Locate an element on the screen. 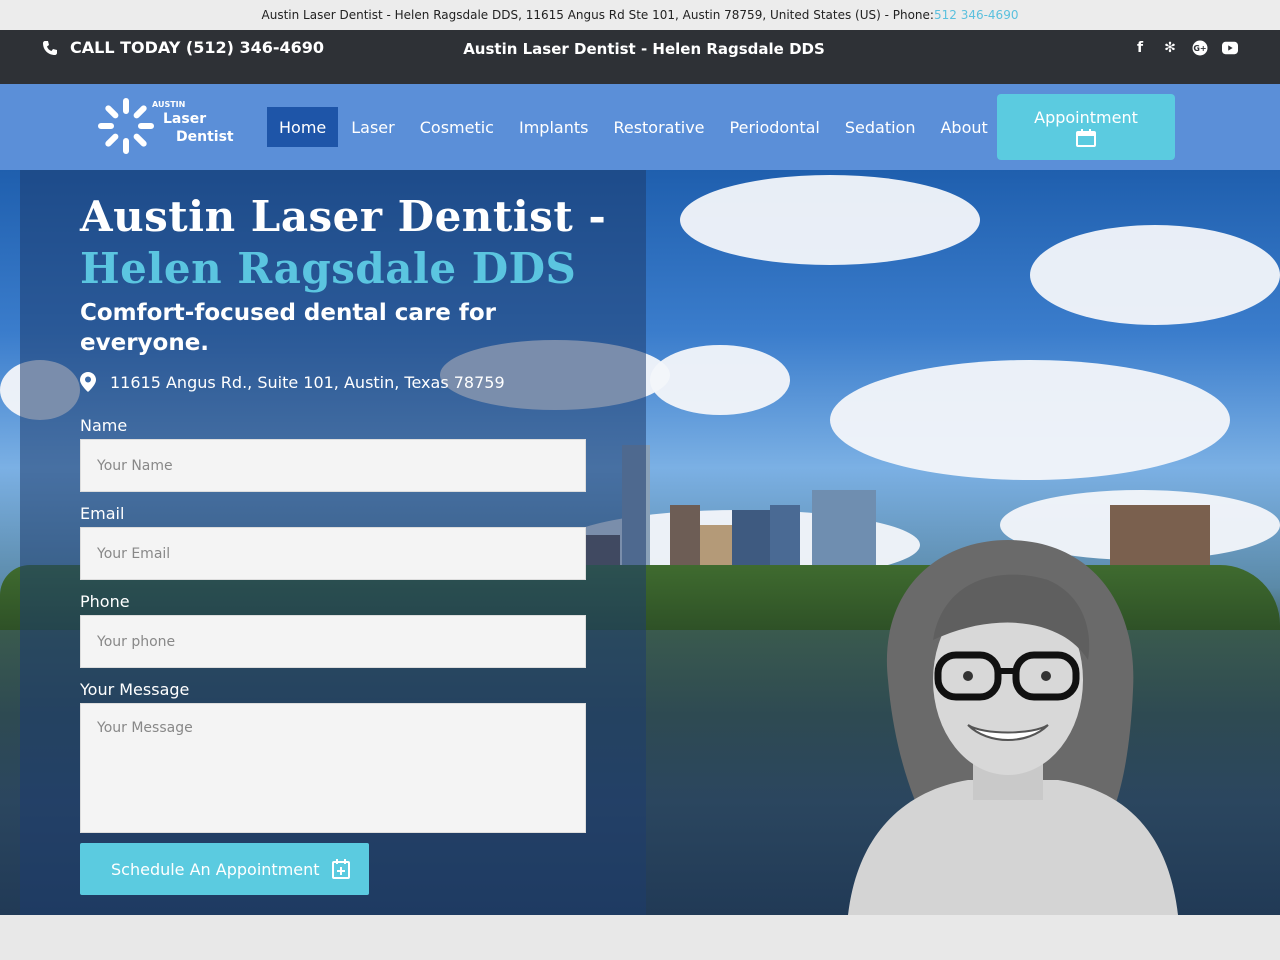  appointment-button: Appointment is located at coordinates (1086, 127).